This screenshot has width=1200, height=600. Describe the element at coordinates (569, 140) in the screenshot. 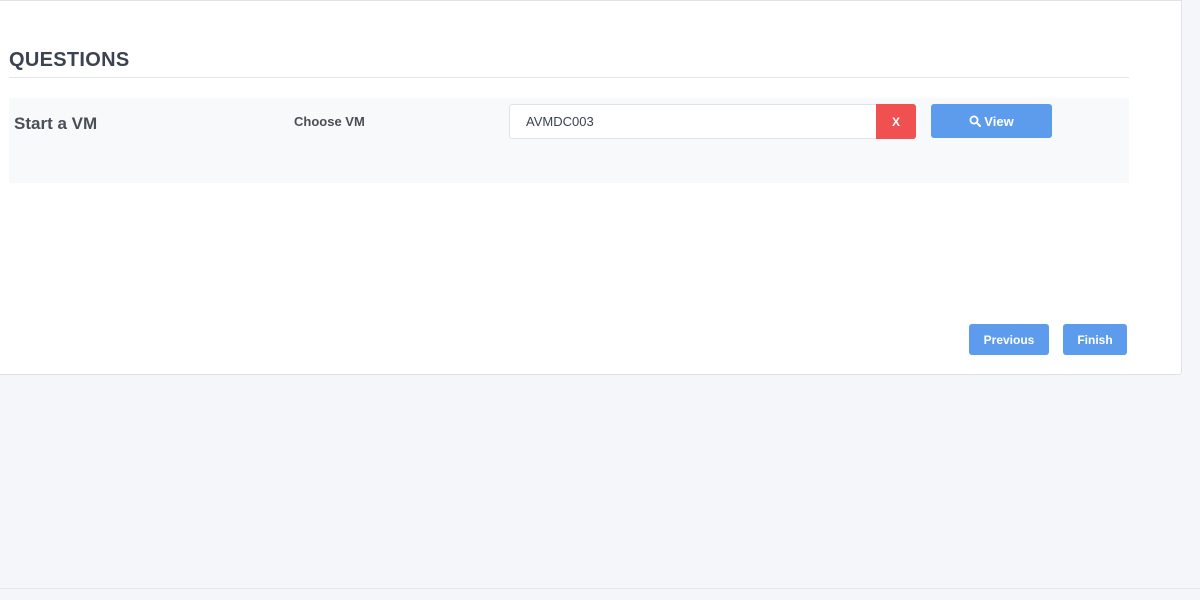

I see `question-row: Start a VM Choose VM X View` at that location.